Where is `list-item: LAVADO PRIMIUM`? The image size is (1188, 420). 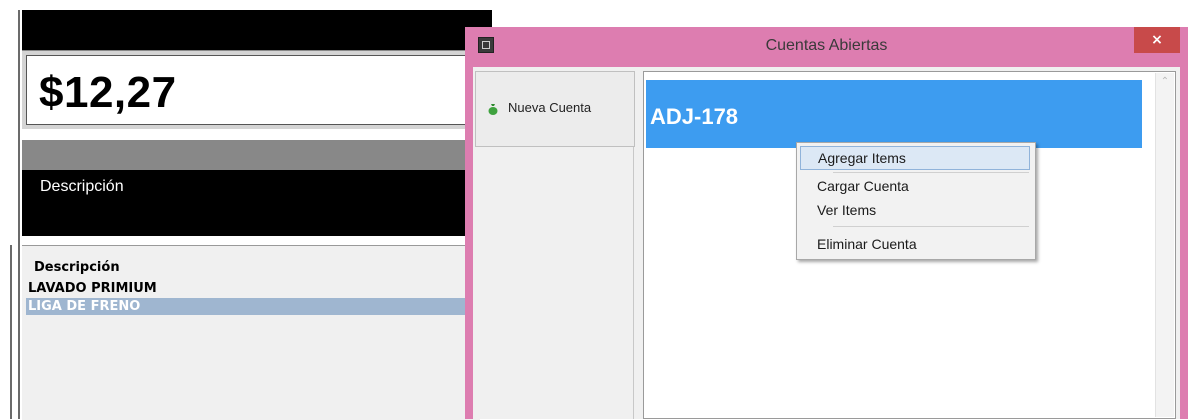 list-item: LAVADO PRIMIUM is located at coordinates (246, 288).